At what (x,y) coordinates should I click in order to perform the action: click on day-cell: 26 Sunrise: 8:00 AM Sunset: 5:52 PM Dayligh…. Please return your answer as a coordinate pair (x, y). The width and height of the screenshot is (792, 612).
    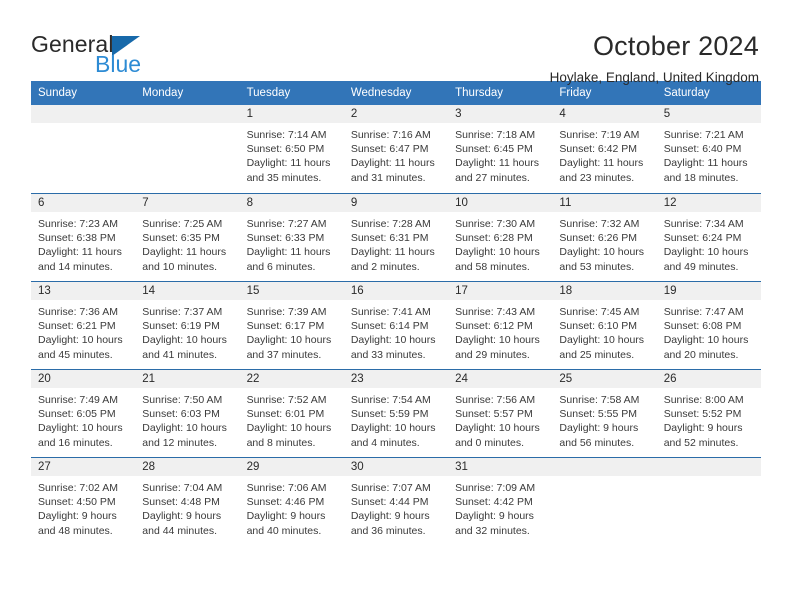
    Looking at the image, I should click on (708, 413).